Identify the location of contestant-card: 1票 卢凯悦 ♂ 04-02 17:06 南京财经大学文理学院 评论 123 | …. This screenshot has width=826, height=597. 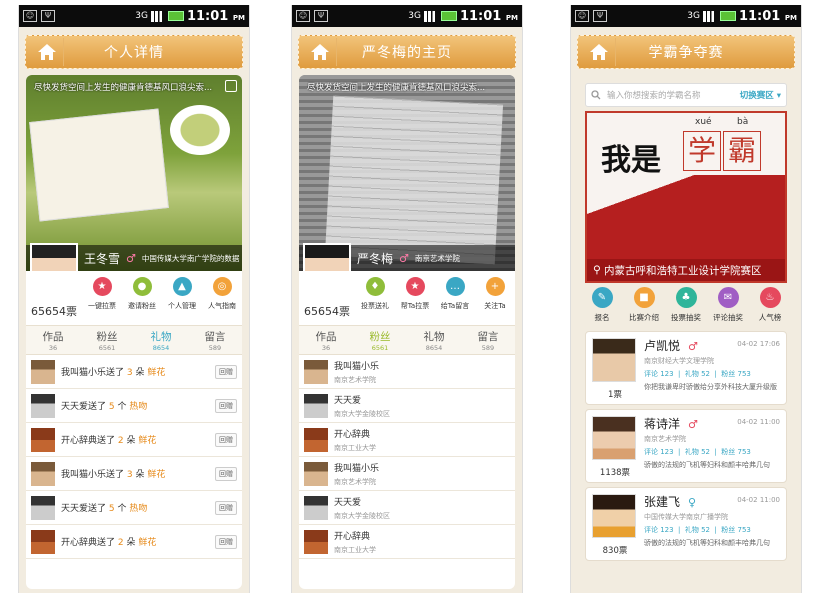
(686, 368).